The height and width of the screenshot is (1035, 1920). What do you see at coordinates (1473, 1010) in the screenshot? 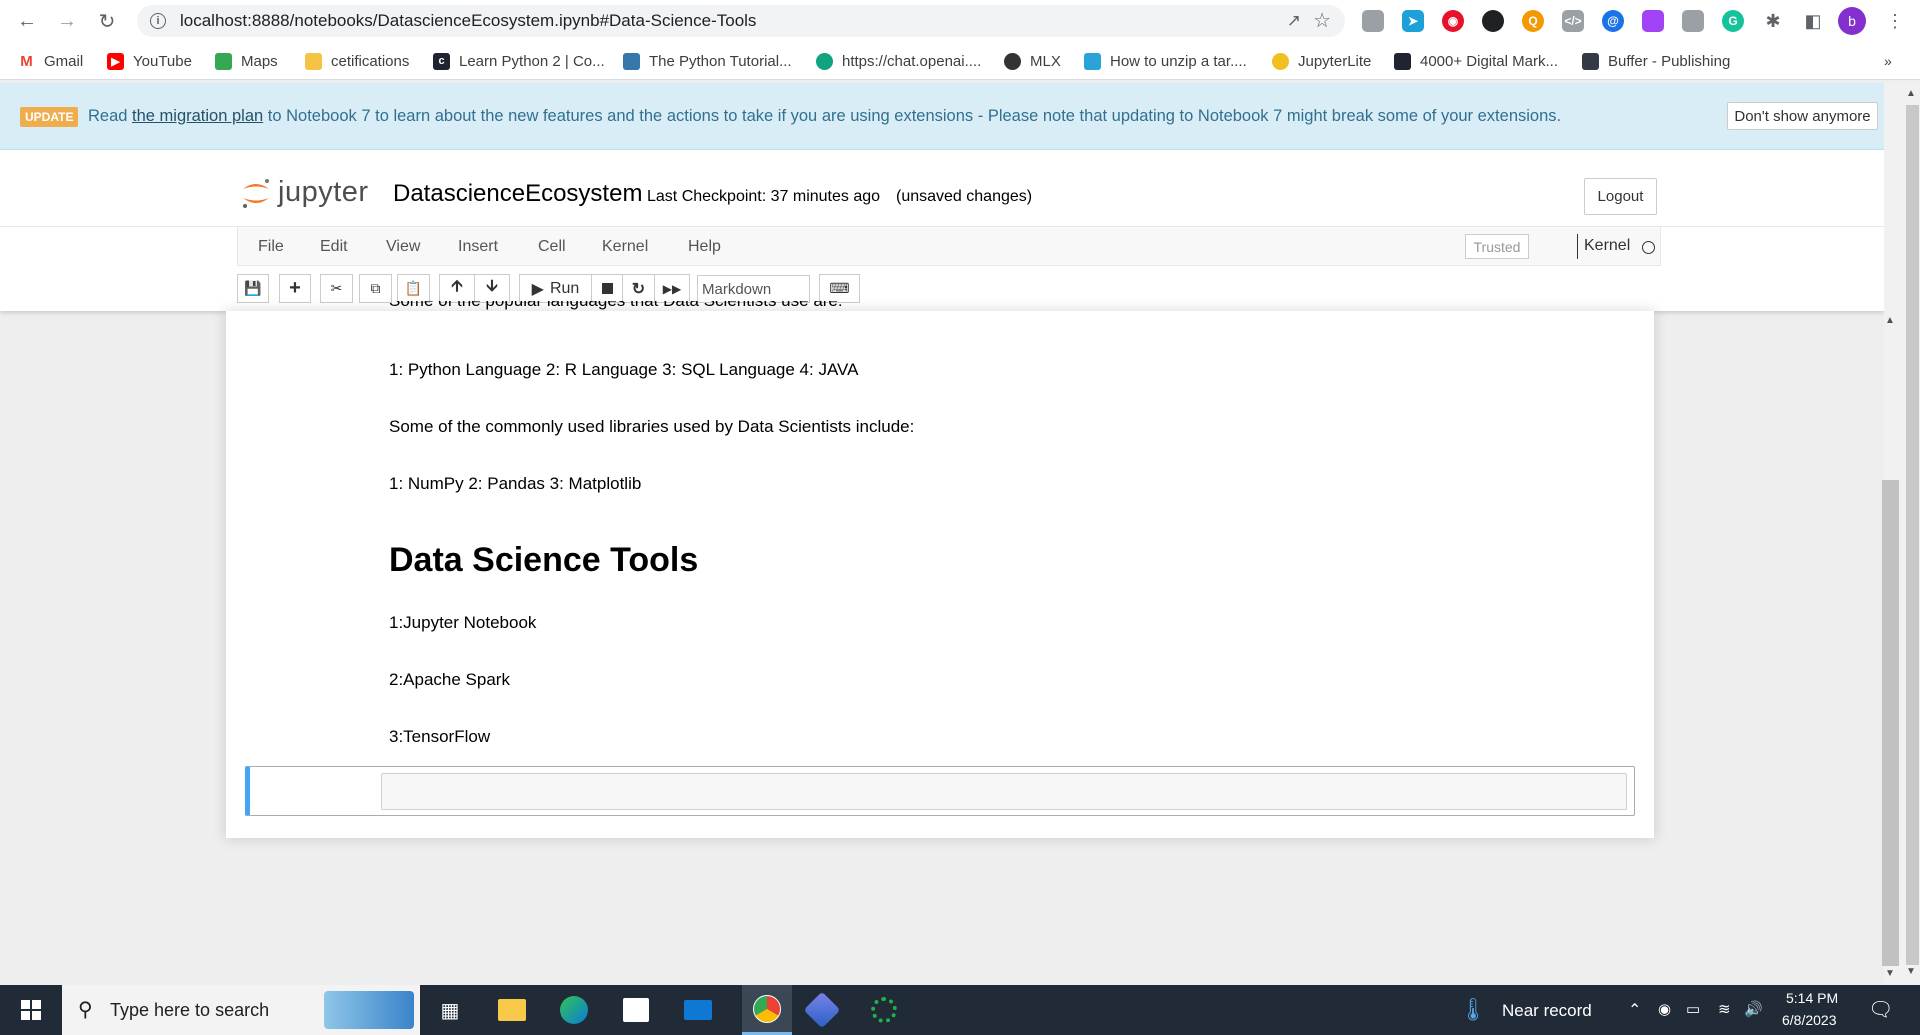
I see `weather-thermometer-icon: 🌡` at bounding box center [1473, 1010].